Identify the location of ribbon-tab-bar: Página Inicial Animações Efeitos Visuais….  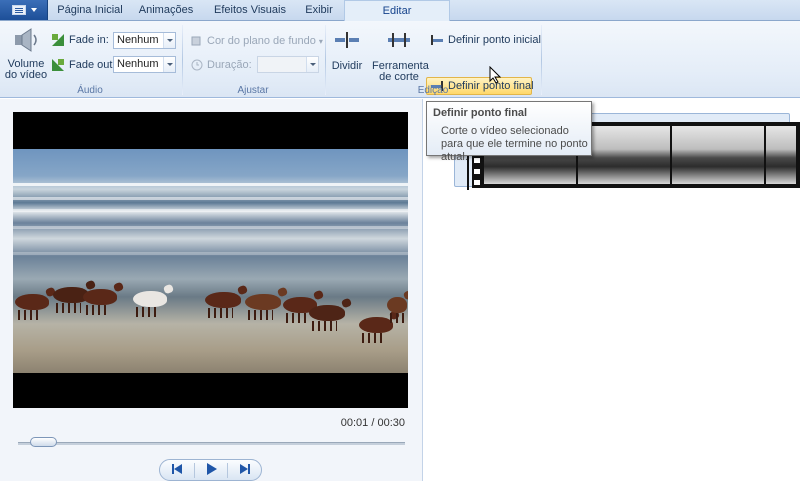
(400, 11).